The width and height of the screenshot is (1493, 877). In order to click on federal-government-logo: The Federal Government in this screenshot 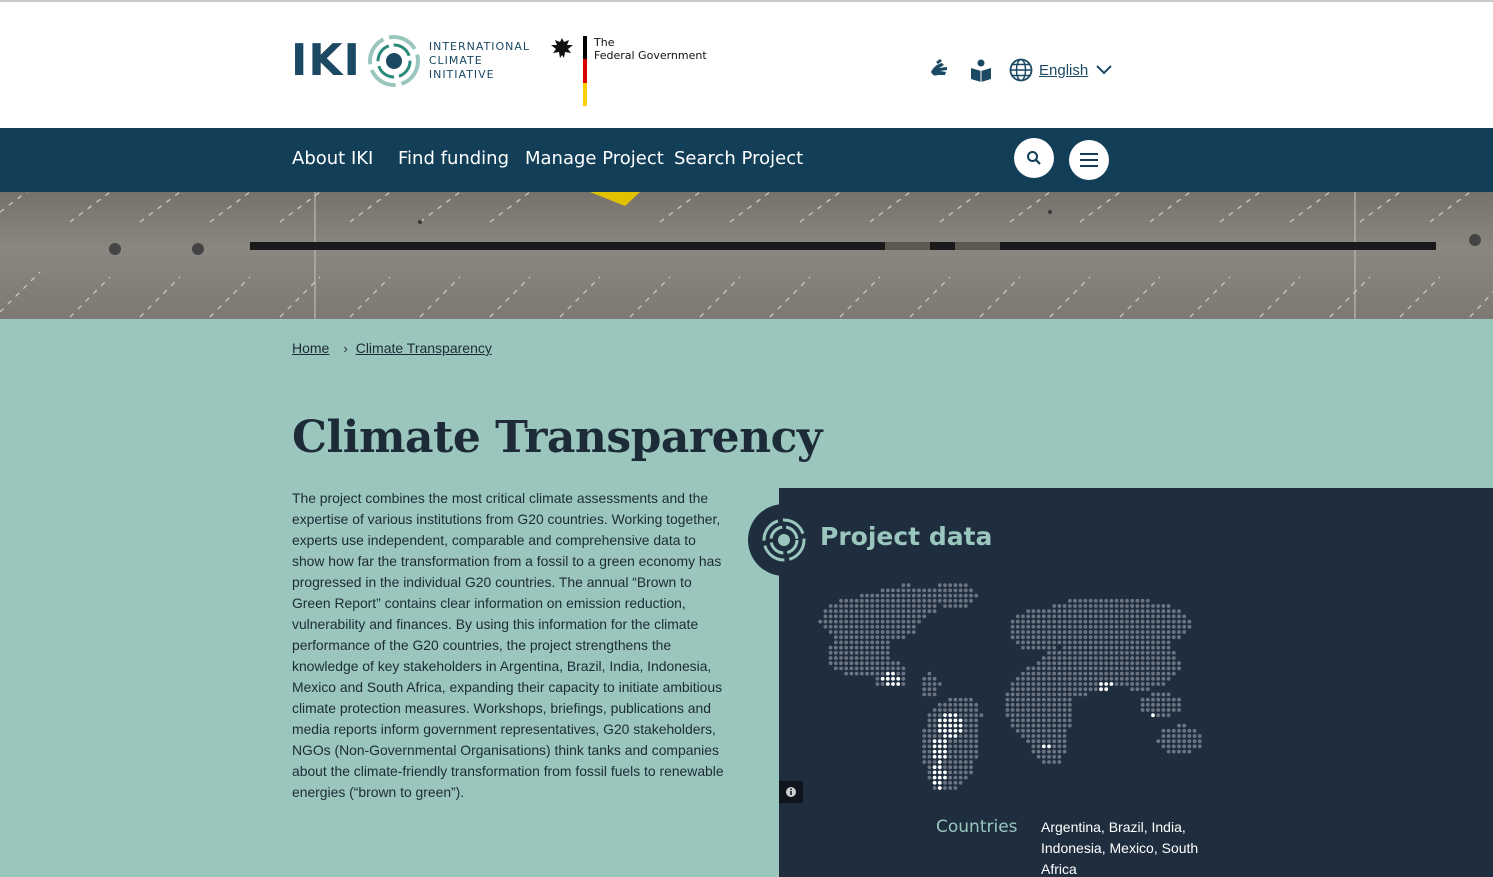, I will do `click(628, 71)`.